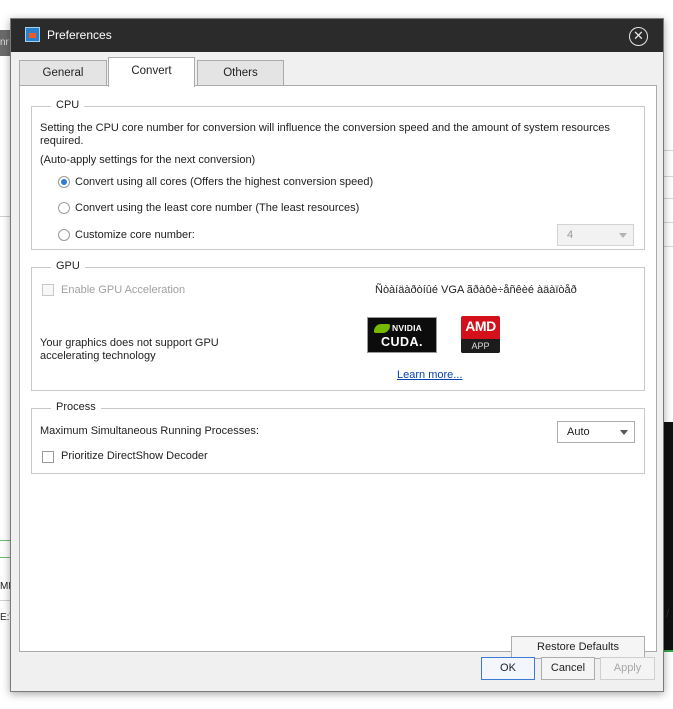 This screenshot has height=709, width=673. I want to click on nvidia-eye-icon, so click(382, 328).